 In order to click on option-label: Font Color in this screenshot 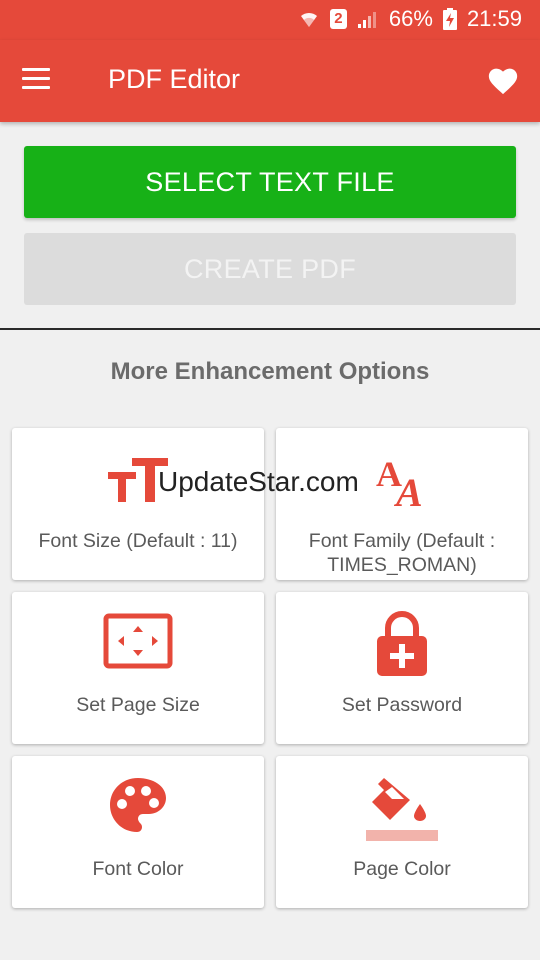, I will do `click(138, 869)`.